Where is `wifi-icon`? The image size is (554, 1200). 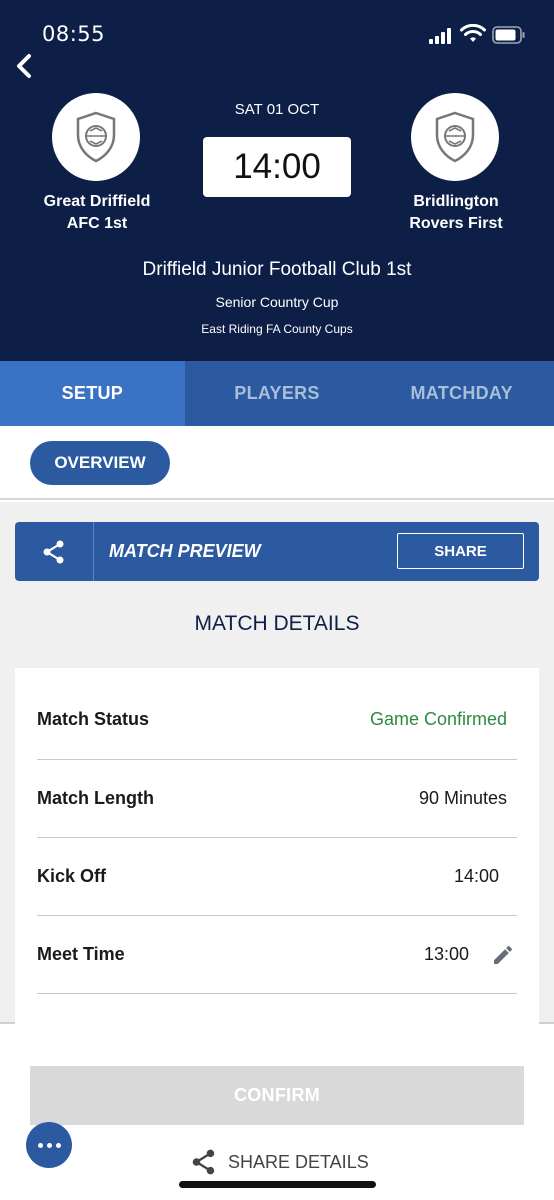
wifi-icon is located at coordinates (473, 33).